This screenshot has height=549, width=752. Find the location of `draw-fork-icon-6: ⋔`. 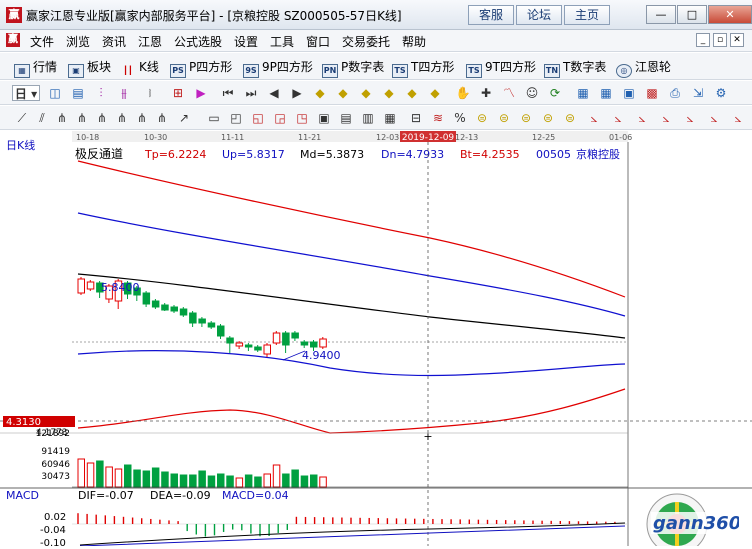

draw-fork-icon-6: ⋔ is located at coordinates (162, 118).